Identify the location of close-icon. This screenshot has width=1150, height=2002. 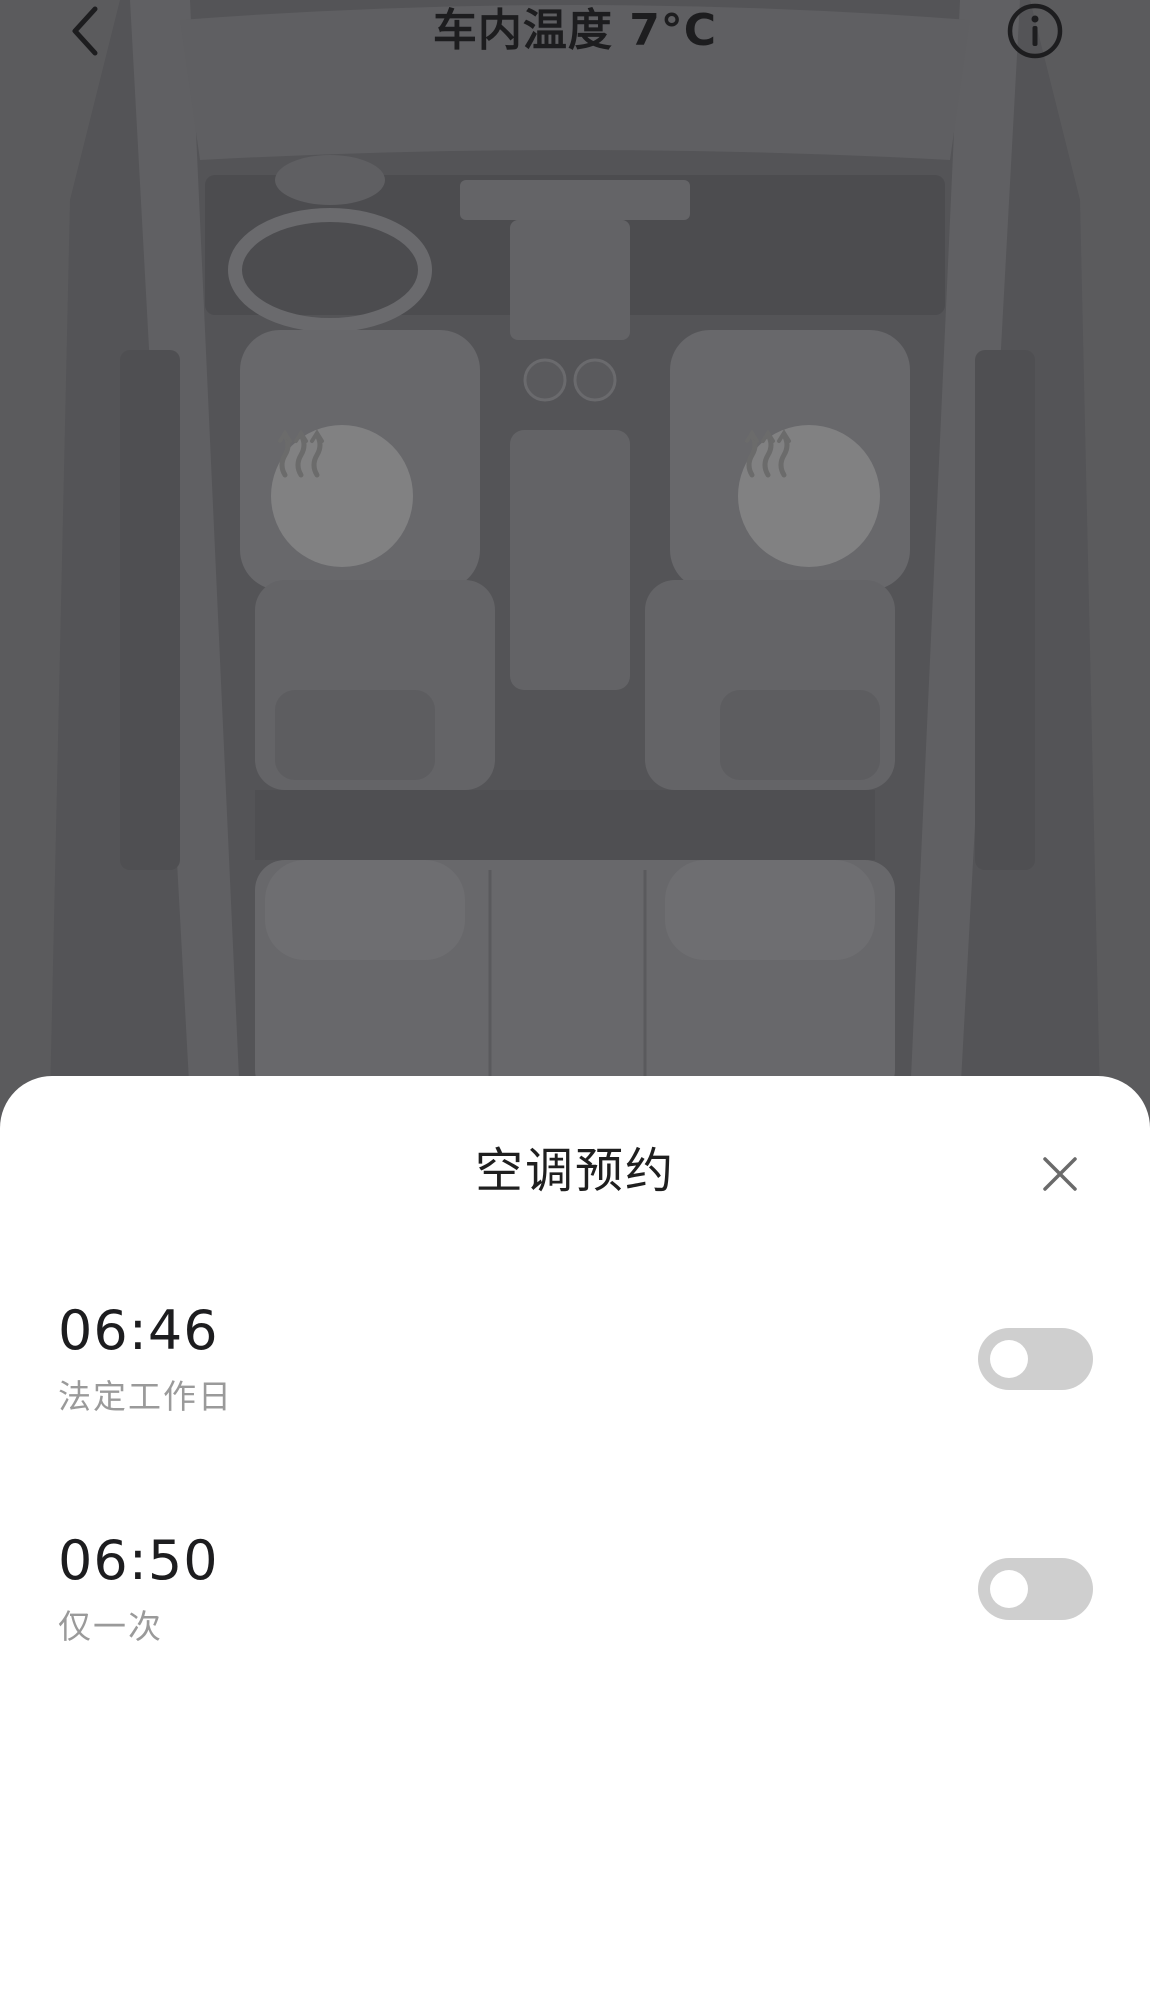
(1060, 1174).